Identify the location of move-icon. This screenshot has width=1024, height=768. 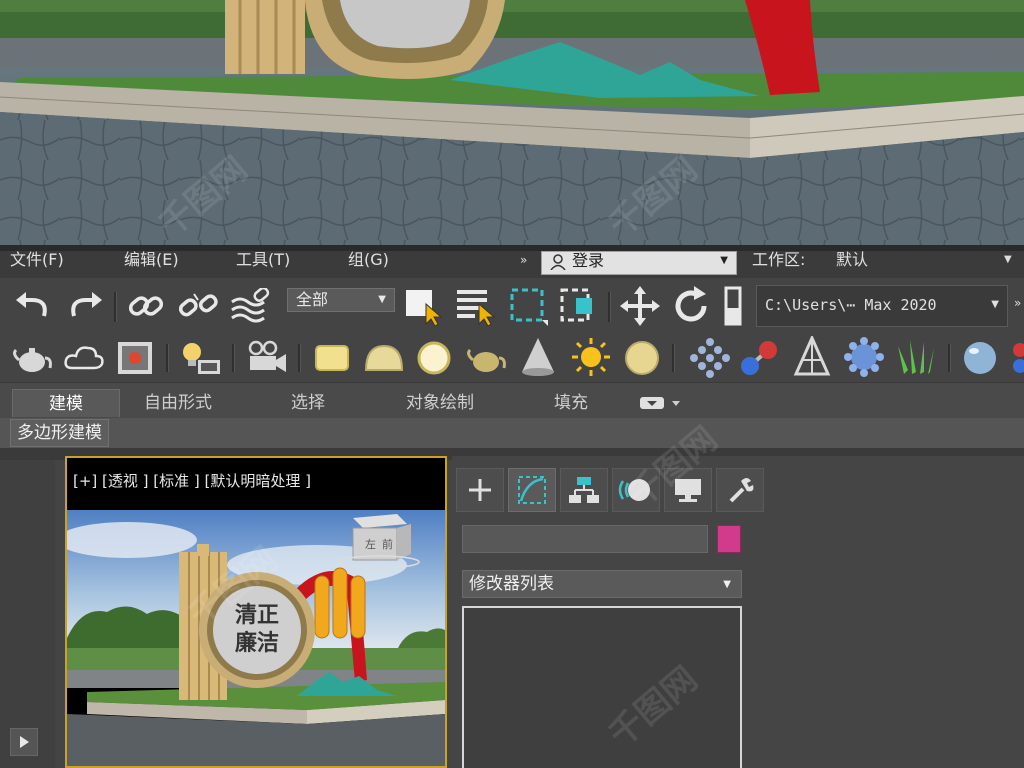
(640, 306).